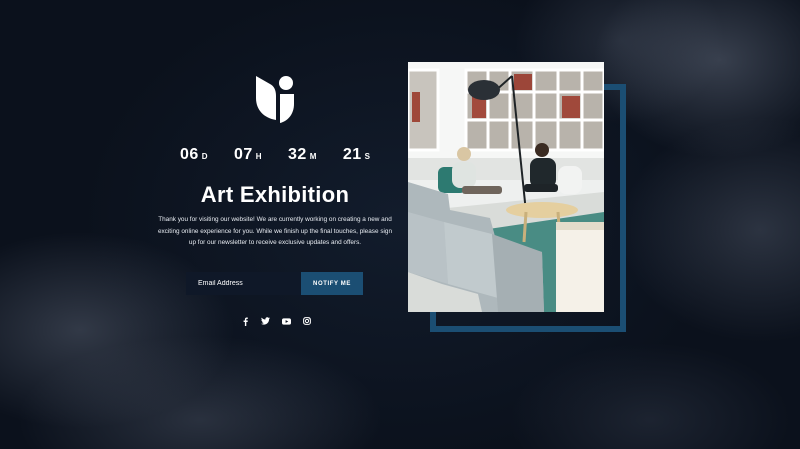  I want to click on days-value: 06, so click(189, 154).